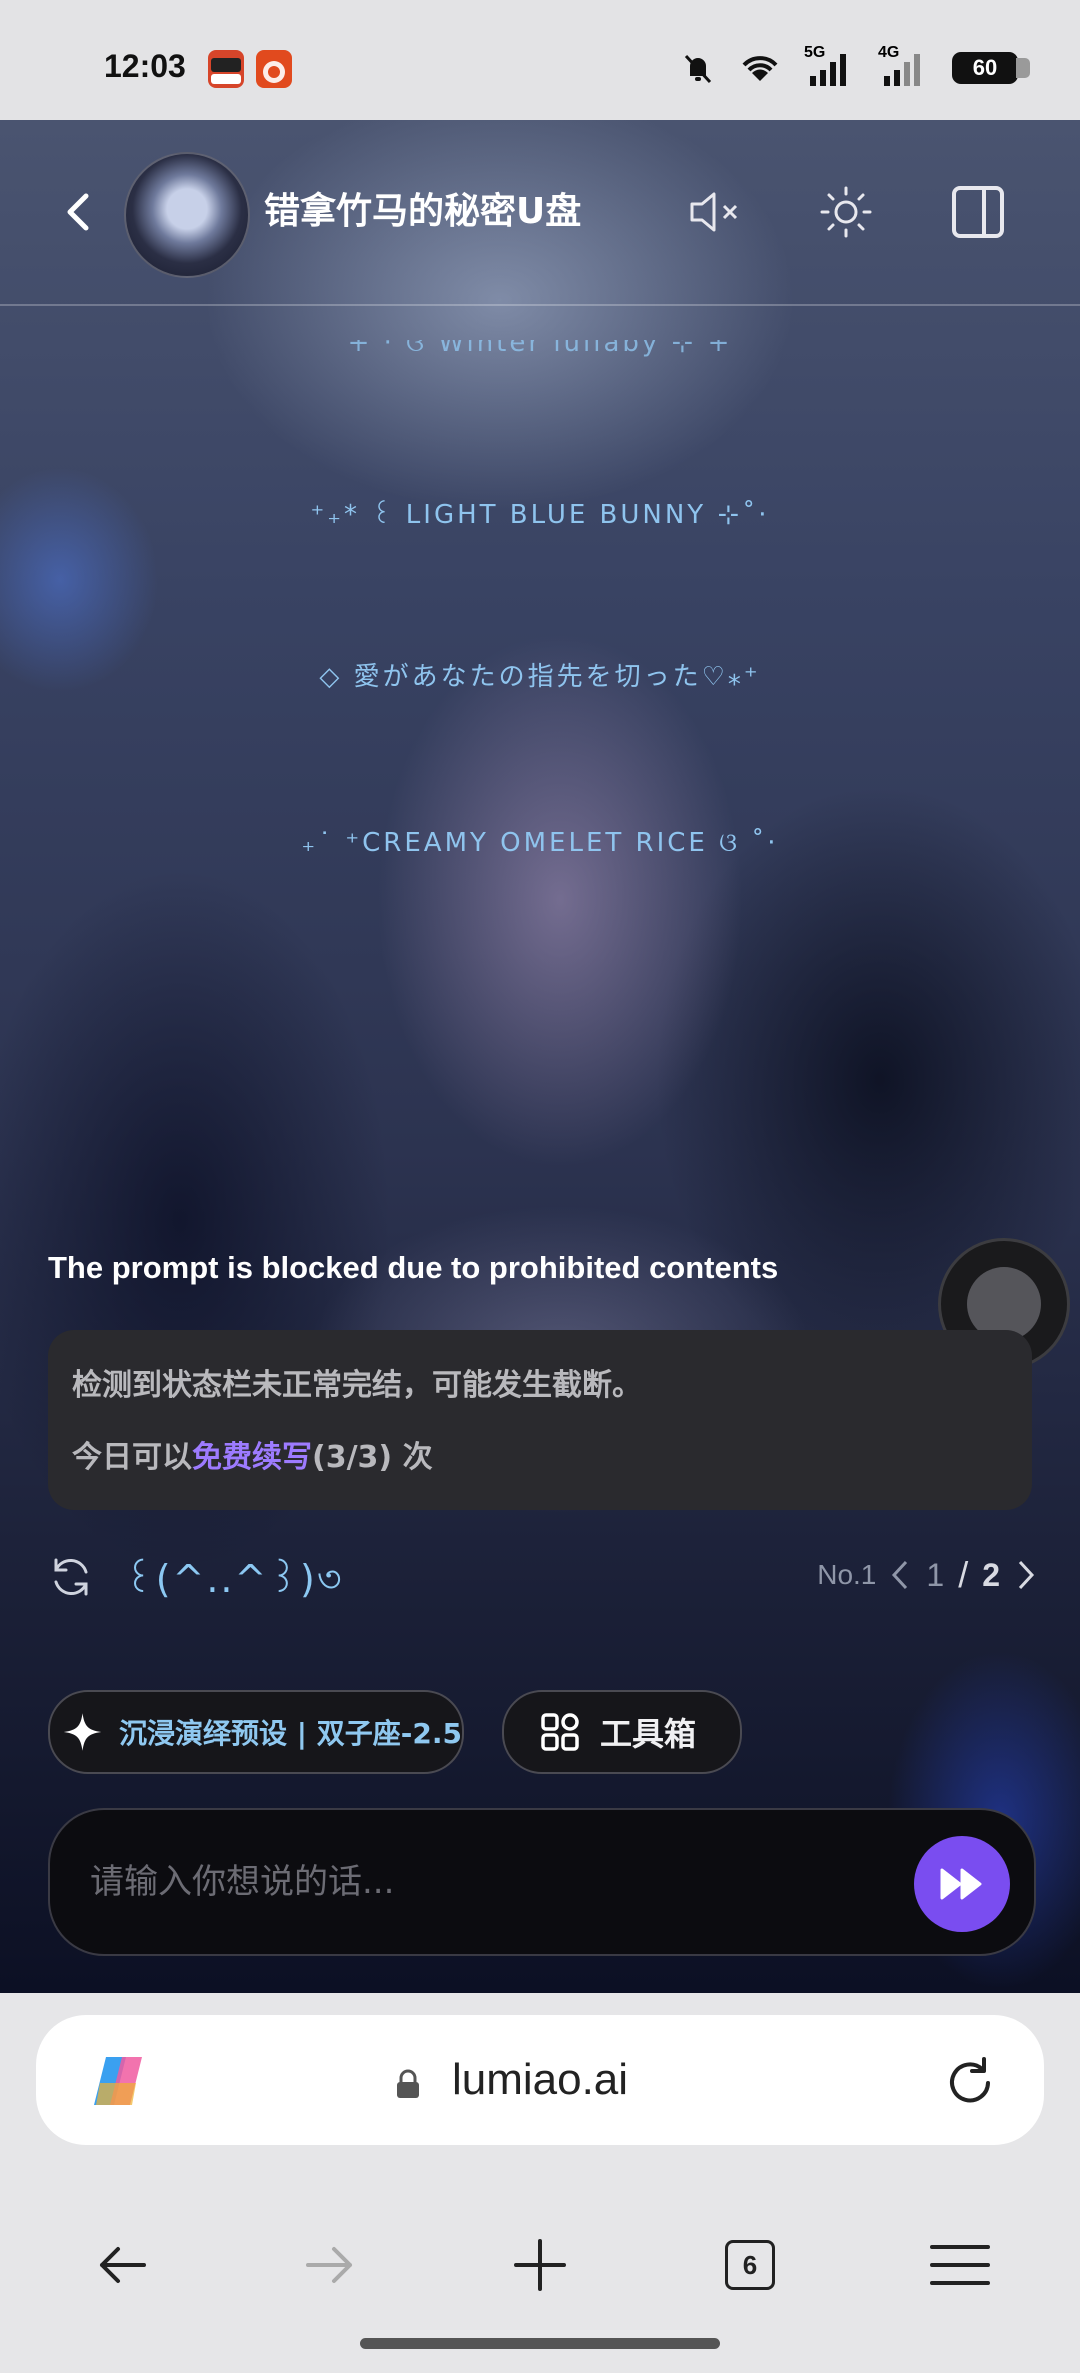 The image size is (1080, 2373). Describe the element at coordinates (760, 68) in the screenshot. I see `wifi-icon` at that location.